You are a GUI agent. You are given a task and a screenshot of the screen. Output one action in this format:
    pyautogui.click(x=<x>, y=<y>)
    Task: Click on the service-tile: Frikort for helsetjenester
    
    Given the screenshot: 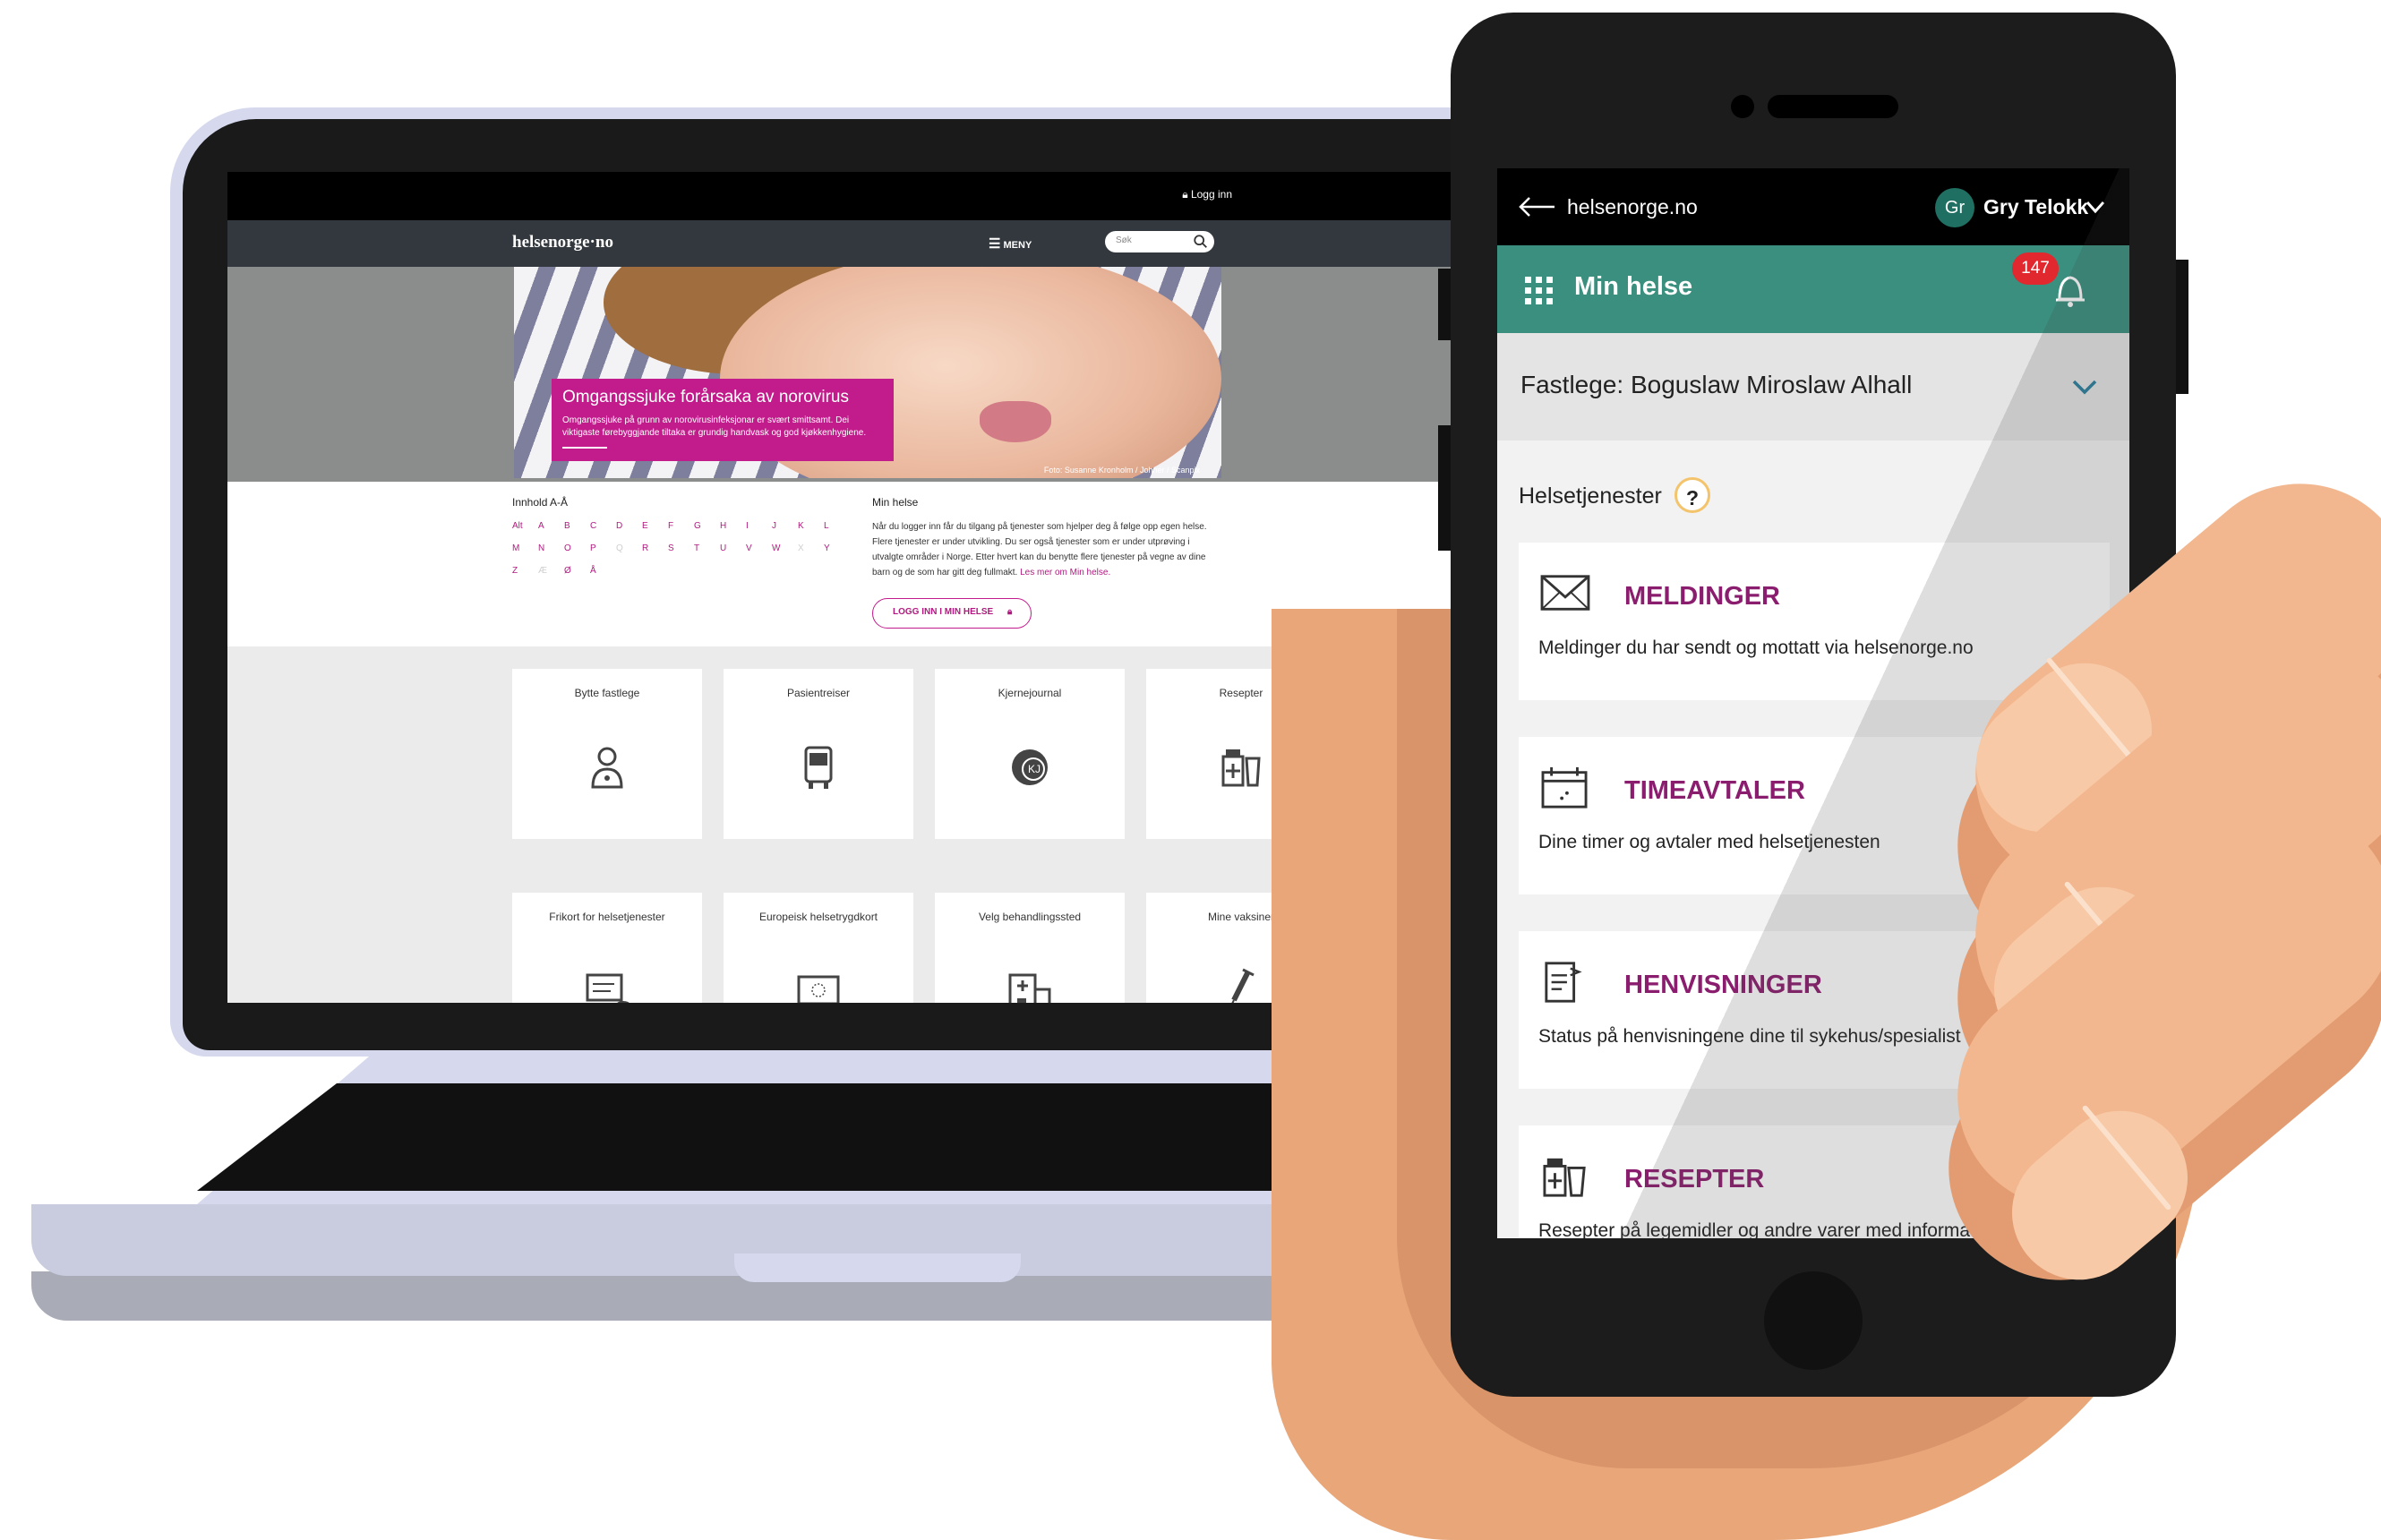 What is the action you would take?
    pyautogui.click(x=607, y=948)
    